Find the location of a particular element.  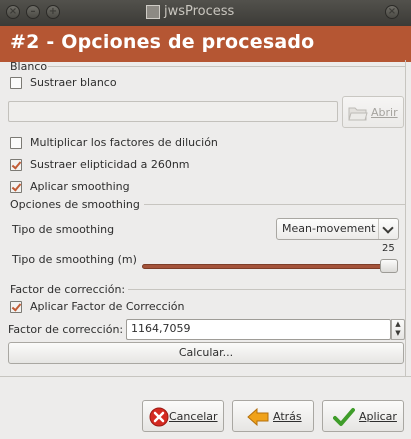

cancel-icon is located at coordinates (159, 417).